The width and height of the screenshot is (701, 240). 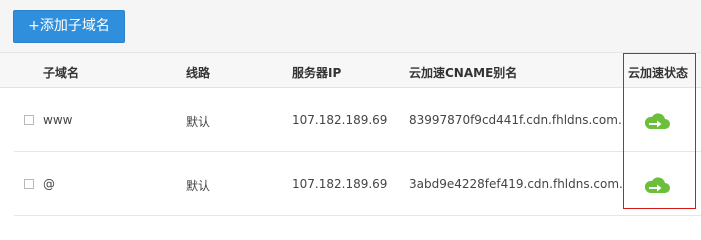 What do you see at coordinates (58, 120) in the screenshot?
I see `subdomain-cell: www` at bounding box center [58, 120].